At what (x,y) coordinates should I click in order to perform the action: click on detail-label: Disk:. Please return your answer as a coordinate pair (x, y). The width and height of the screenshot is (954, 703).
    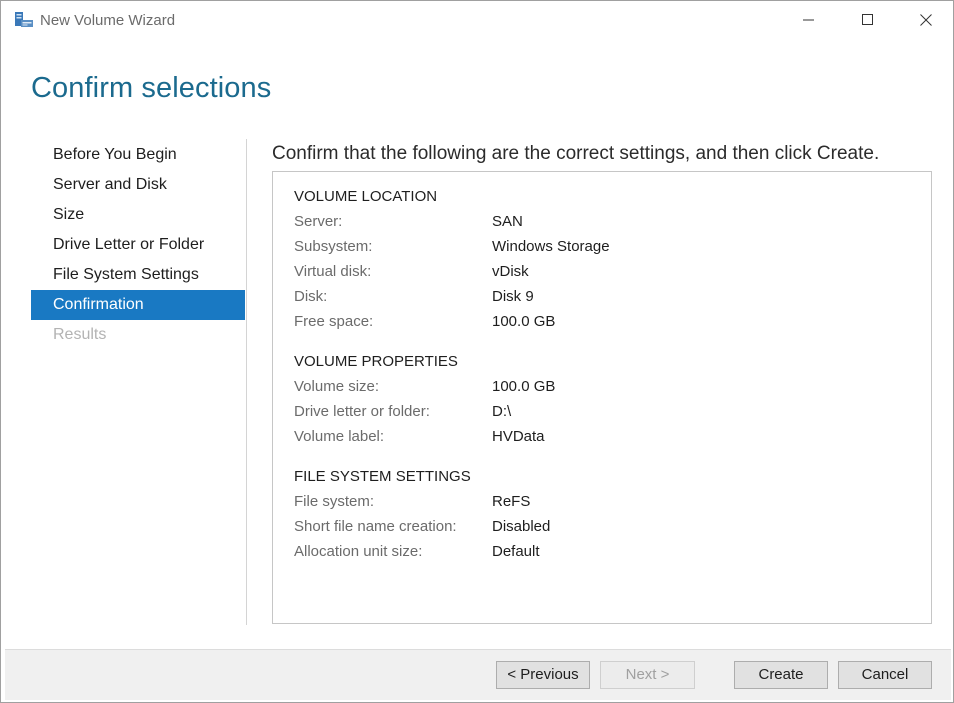
    Looking at the image, I should click on (311, 296).